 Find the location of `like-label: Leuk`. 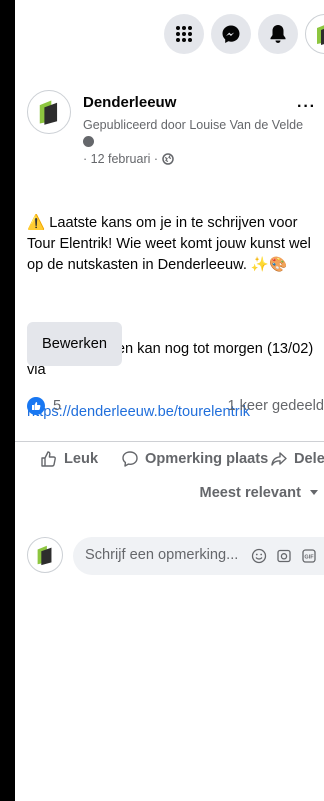

like-label: Leuk is located at coordinates (81, 459).